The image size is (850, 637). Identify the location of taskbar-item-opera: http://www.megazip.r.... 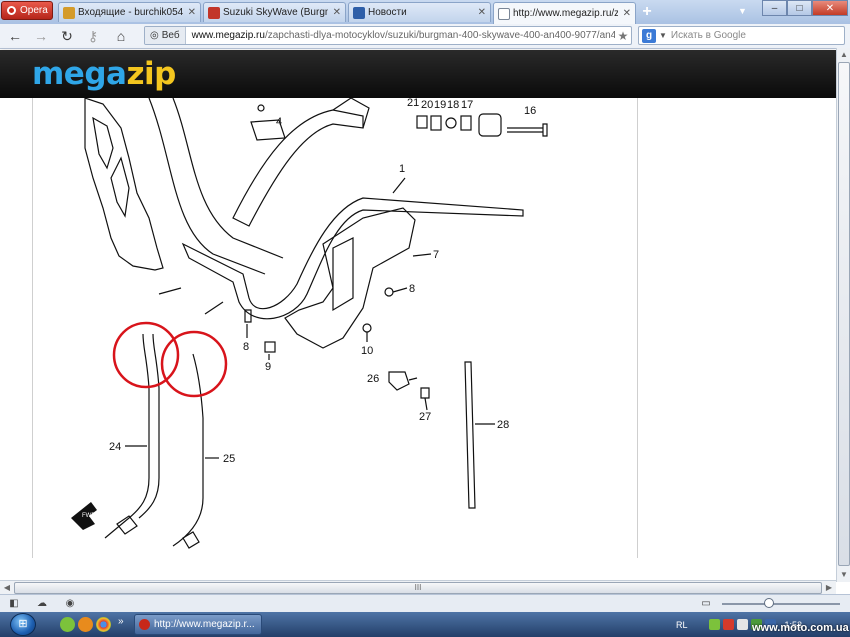
(198, 624).